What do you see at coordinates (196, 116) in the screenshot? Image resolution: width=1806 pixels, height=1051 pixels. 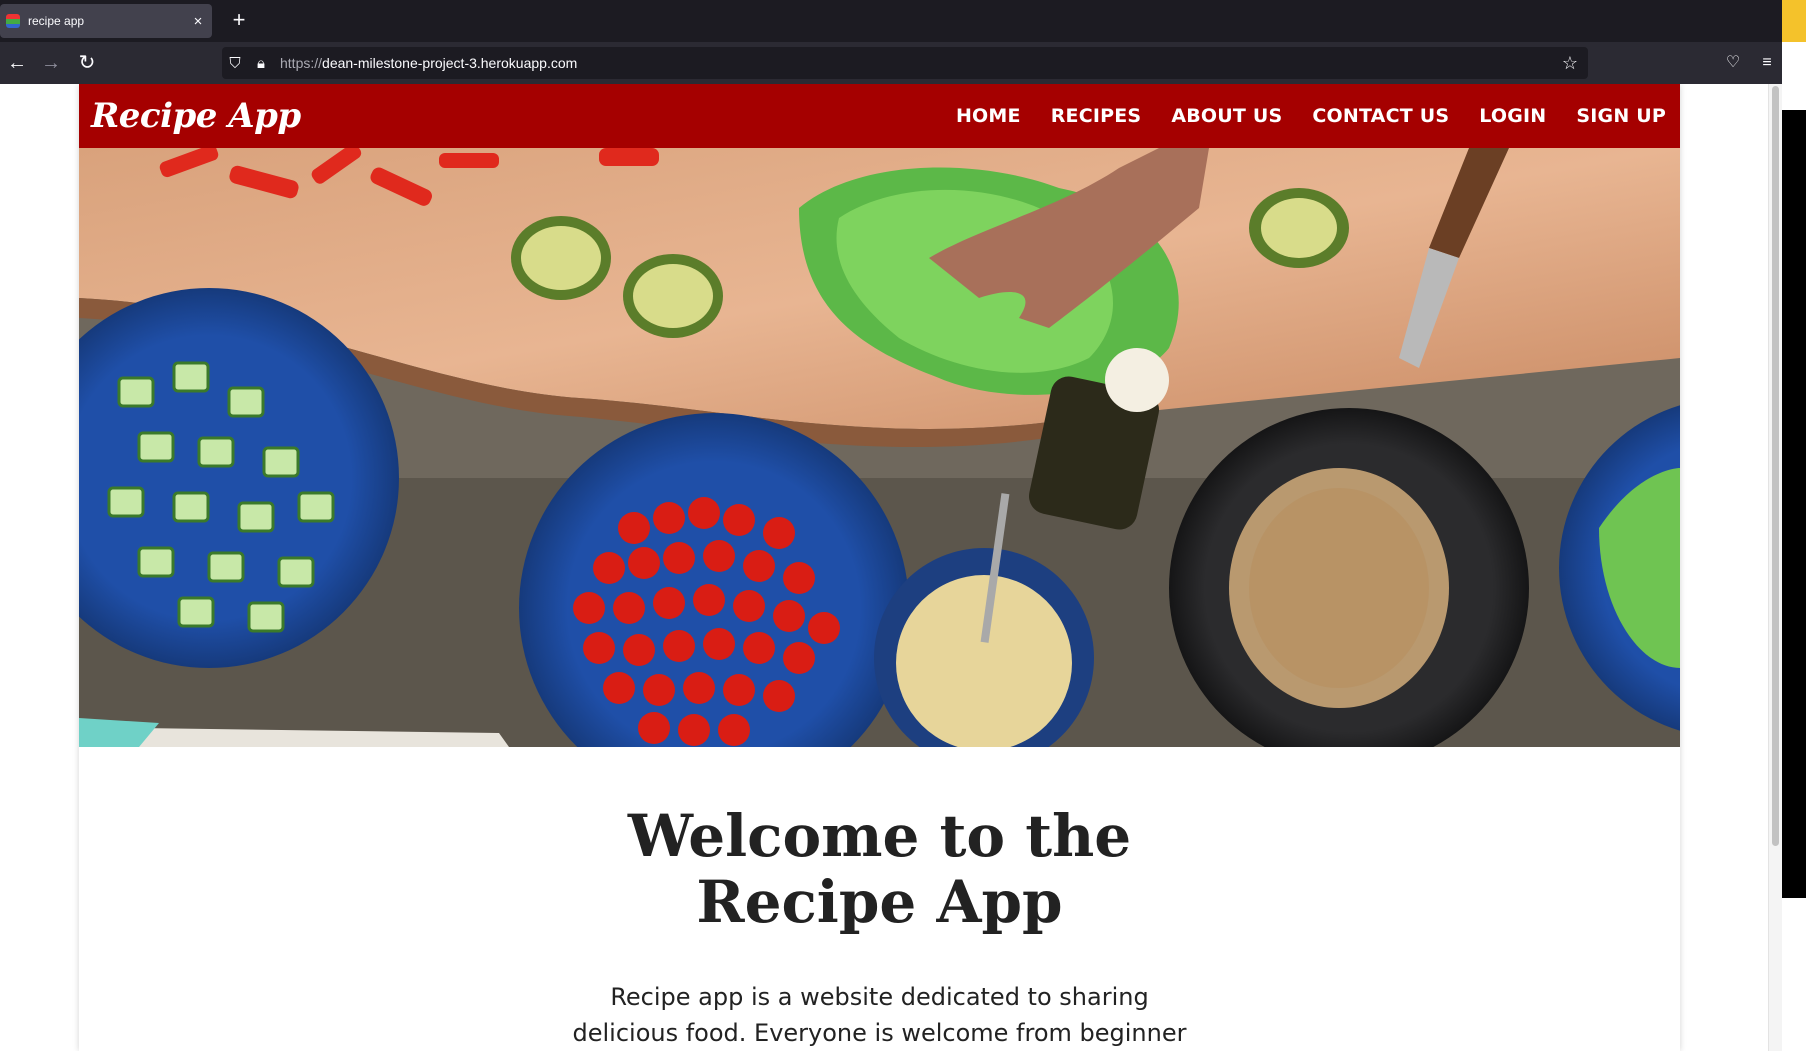 I see `site-logo: Recipe App` at bounding box center [196, 116].